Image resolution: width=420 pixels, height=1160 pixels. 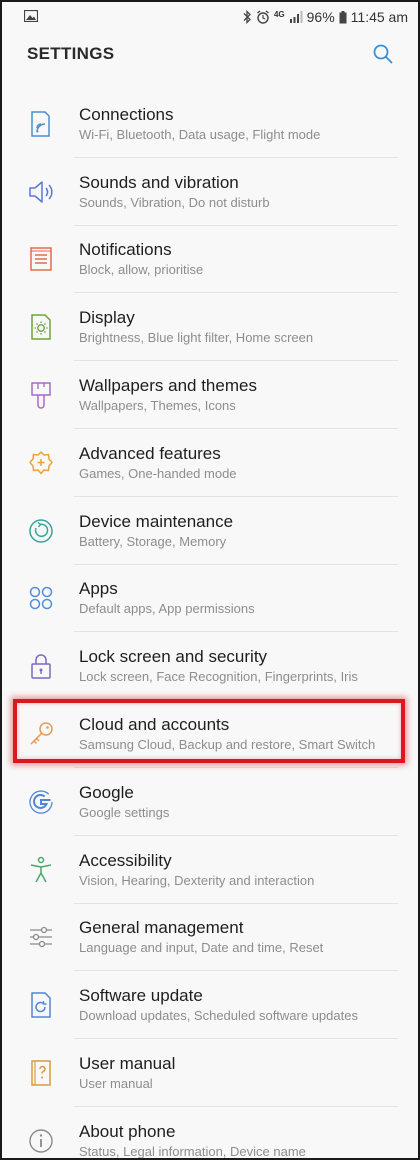 What do you see at coordinates (41, 463) in the screenshot?
I see `gear-plus-icon` at bounding box center [41, 463].